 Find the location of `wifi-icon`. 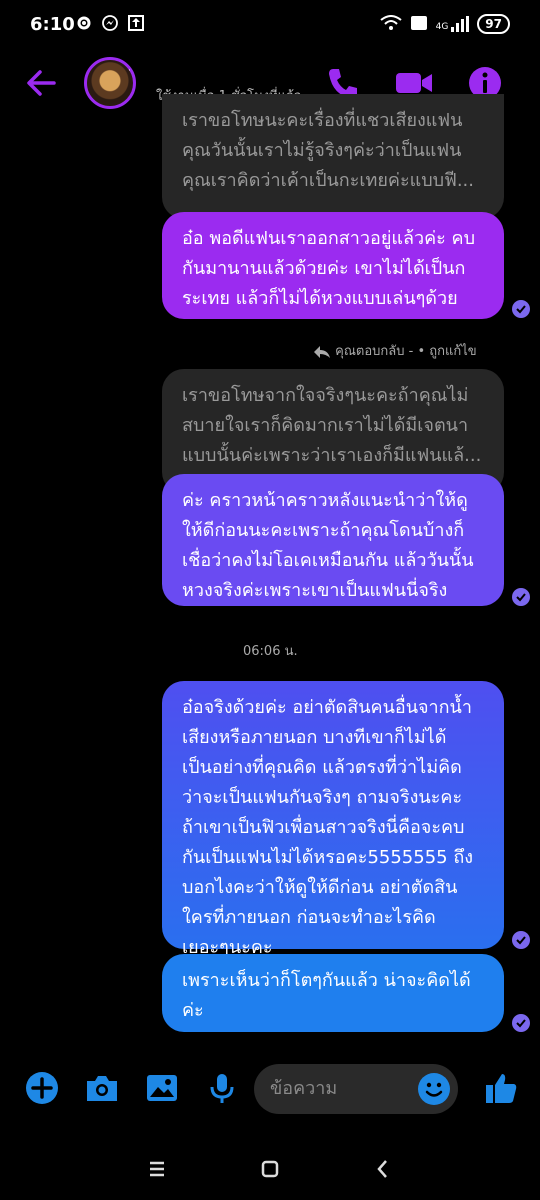

wifi-icon is located at coordinates (390, 24).